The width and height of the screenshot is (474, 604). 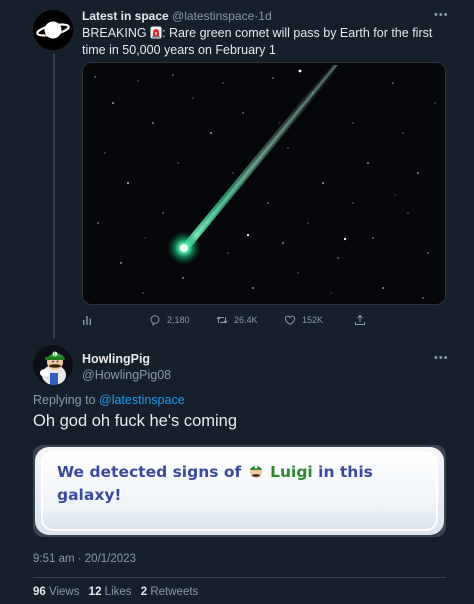 I want to click on tweet-actions: 2,180 26.4K 152K, so click(x=232, y=321).